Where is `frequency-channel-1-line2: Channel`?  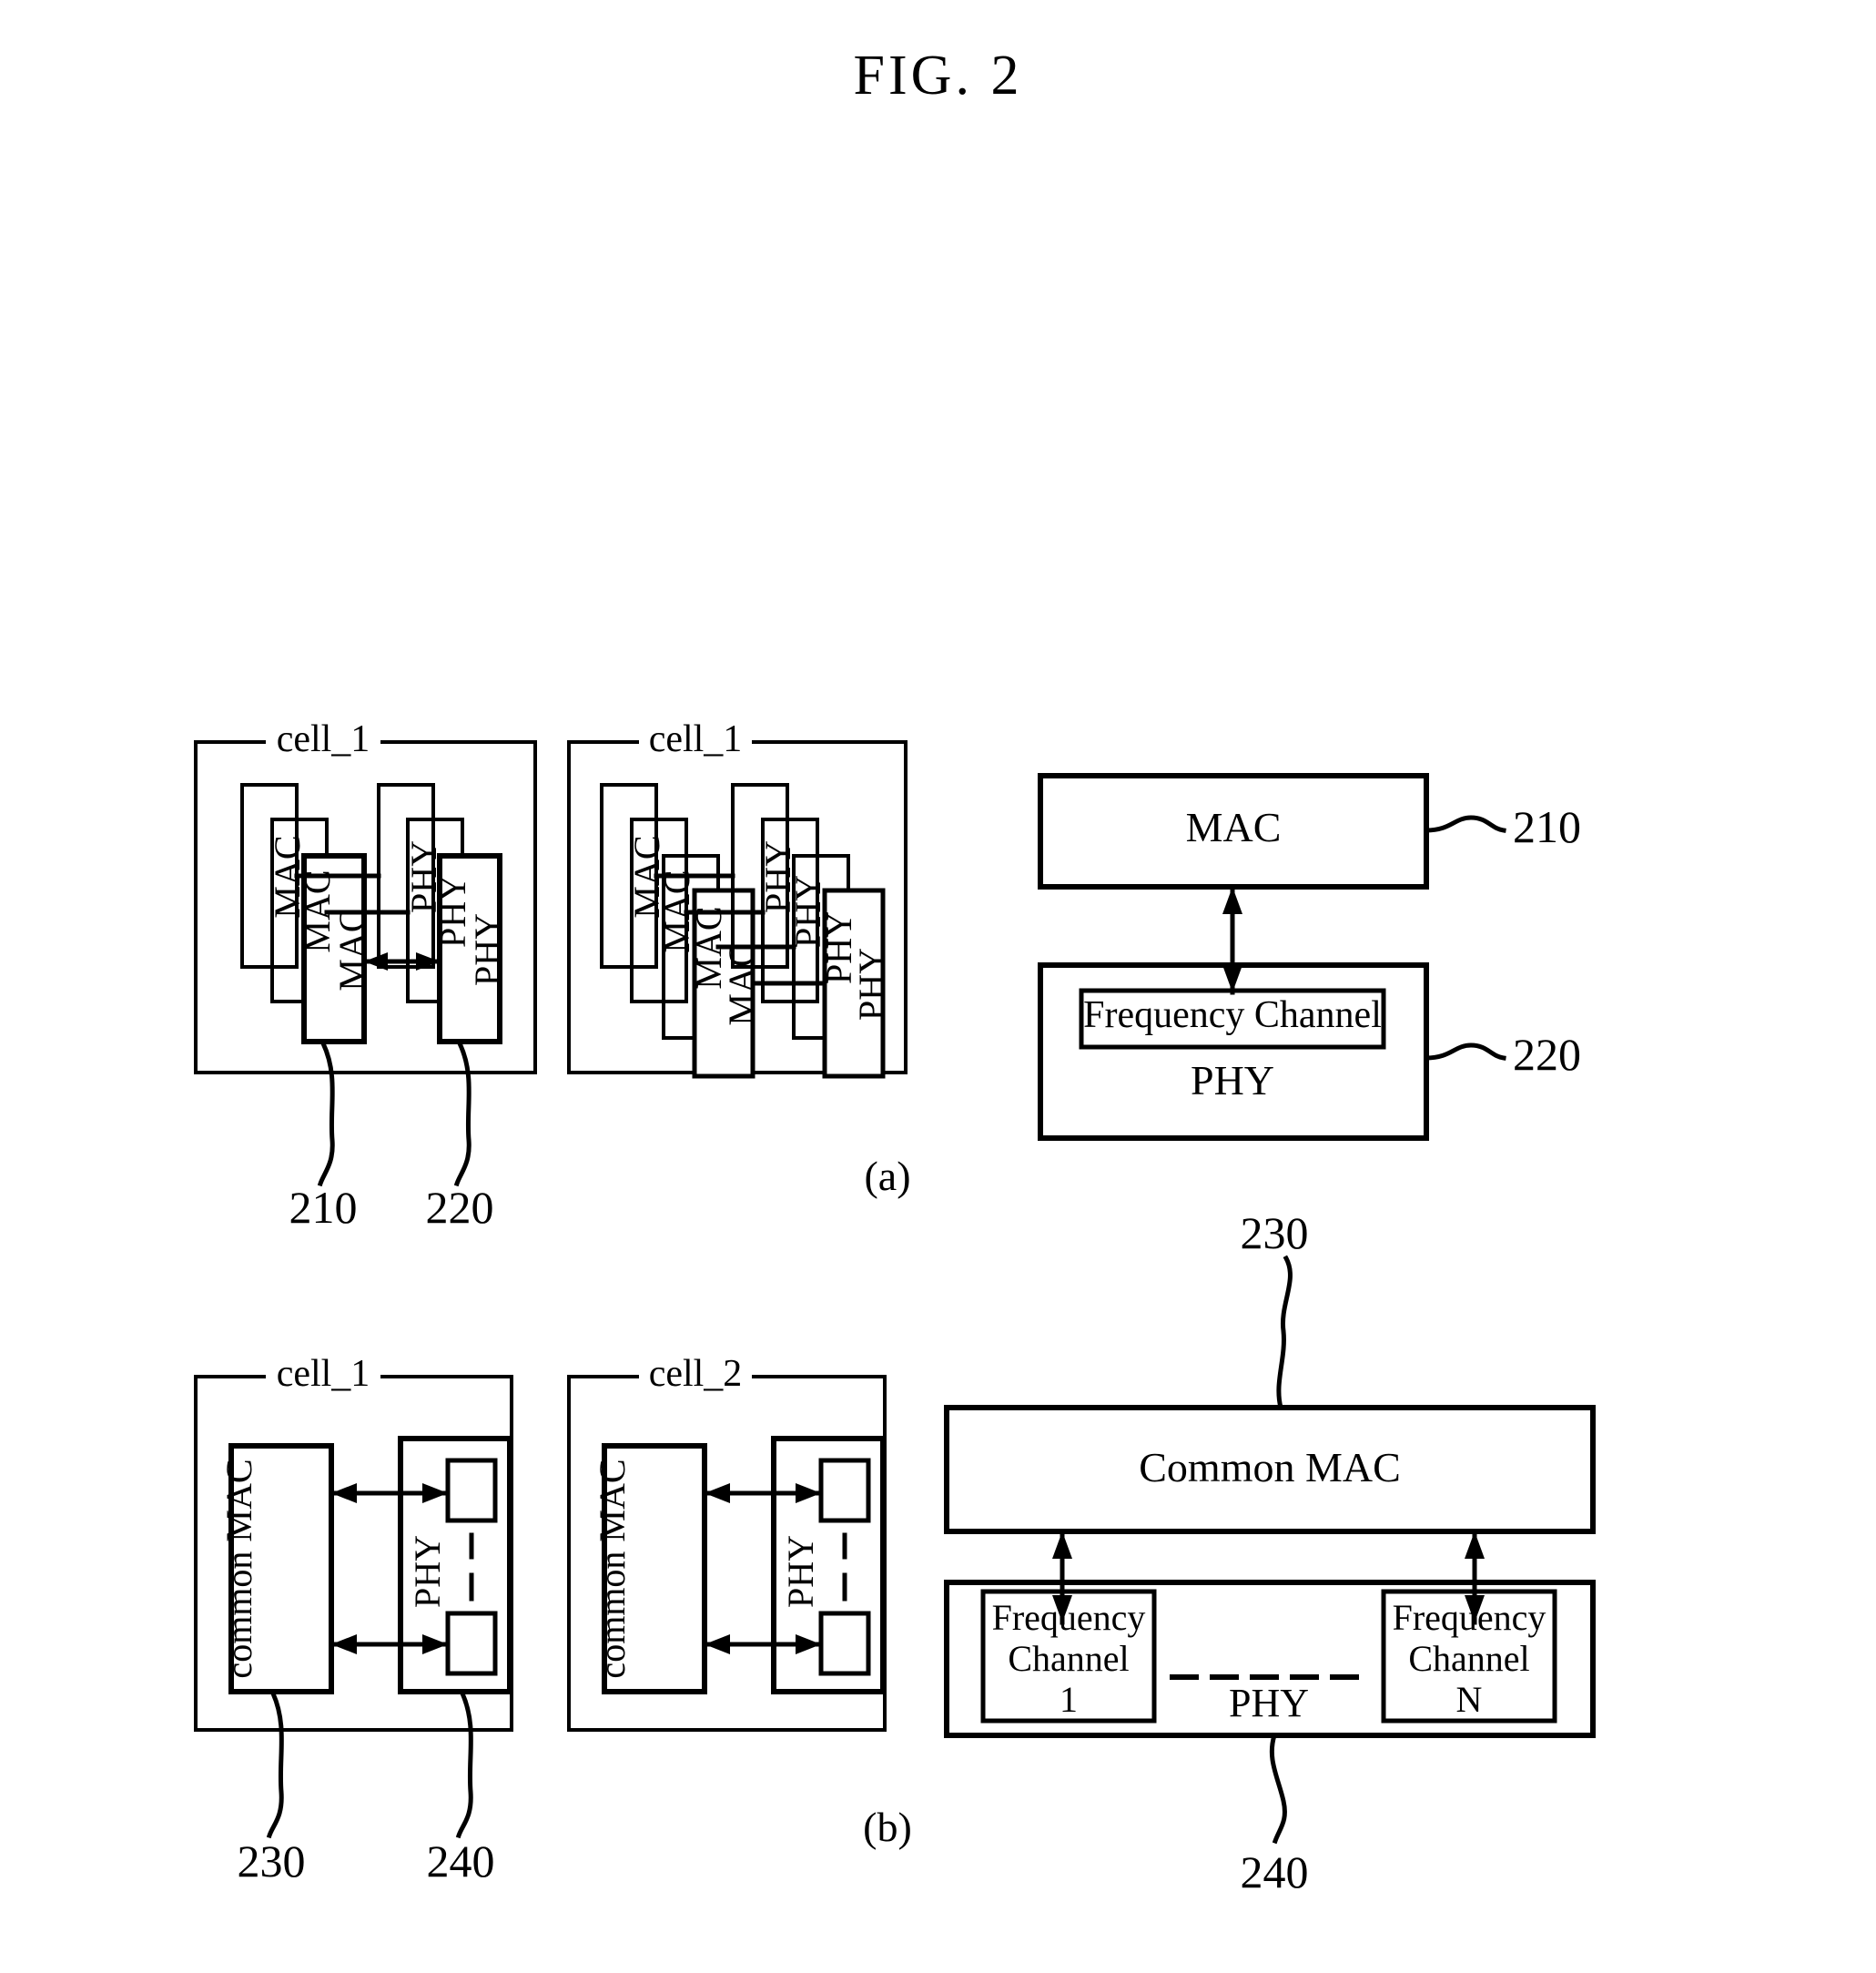 frequency-channel-1-line2: Channel is located at coordinates (1069, 1658).